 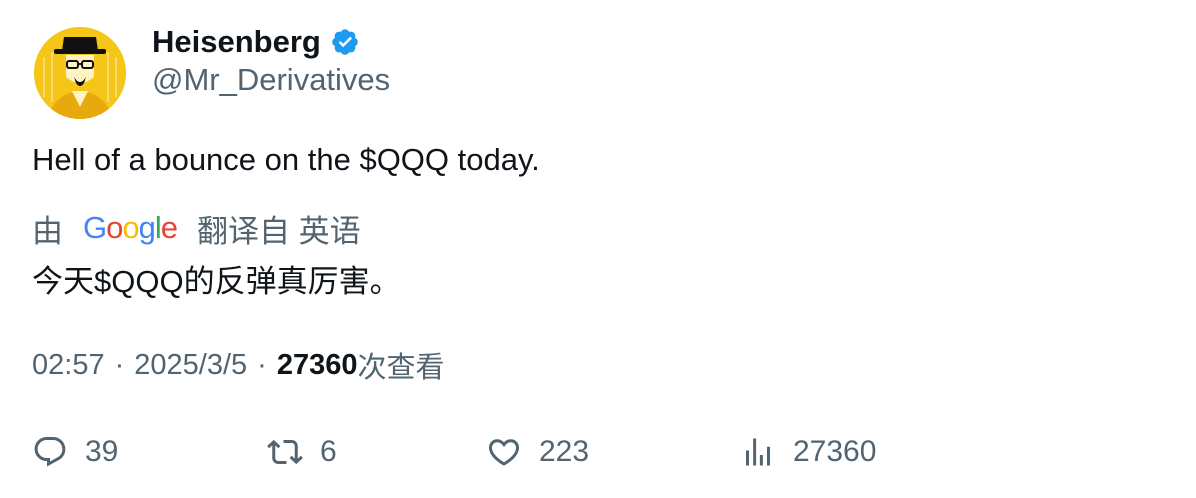 I want to click on tweet-date: 2025/3/5, so click(x=190, y=365).